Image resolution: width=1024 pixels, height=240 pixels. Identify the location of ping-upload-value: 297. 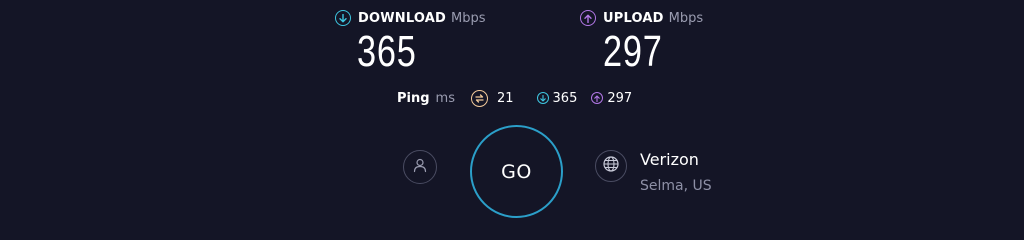
(620, 98).